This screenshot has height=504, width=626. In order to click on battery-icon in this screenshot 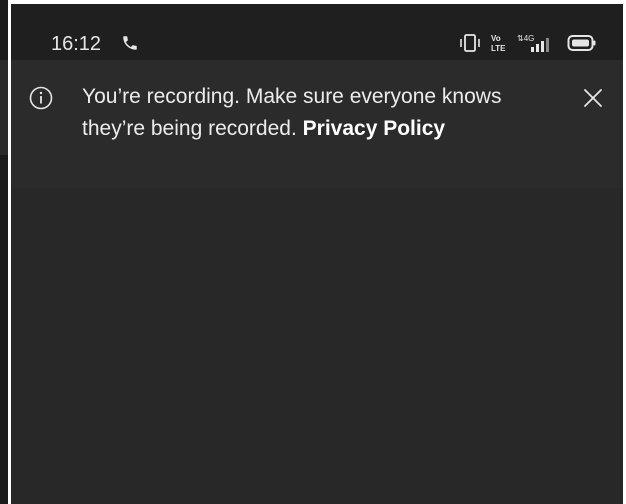, I will do `click(581, 43)`.